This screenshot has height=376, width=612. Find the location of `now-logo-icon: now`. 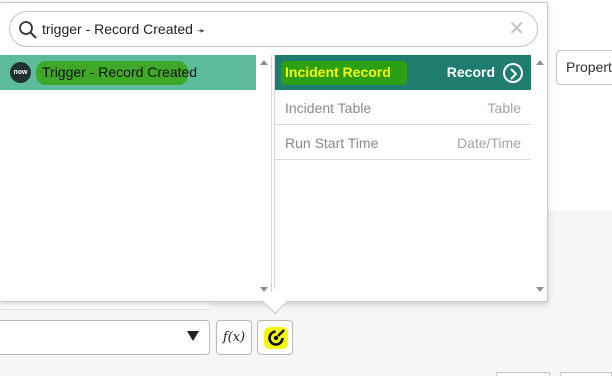

now-logo-icon: now is located at coordinates (20, 72).